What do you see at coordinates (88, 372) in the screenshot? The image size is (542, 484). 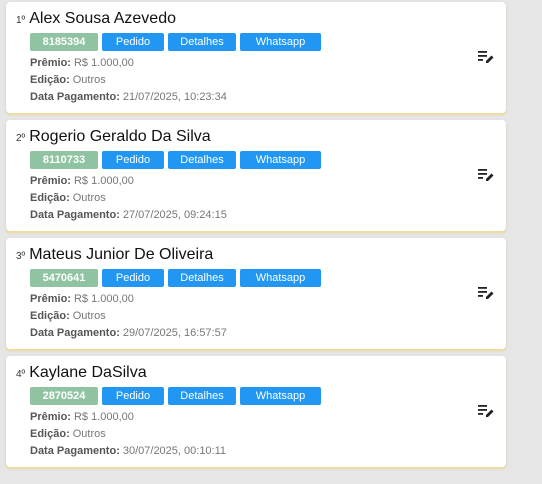 I see `winner-name: Kaylane DaSilva` at bounding box center [88, 372].